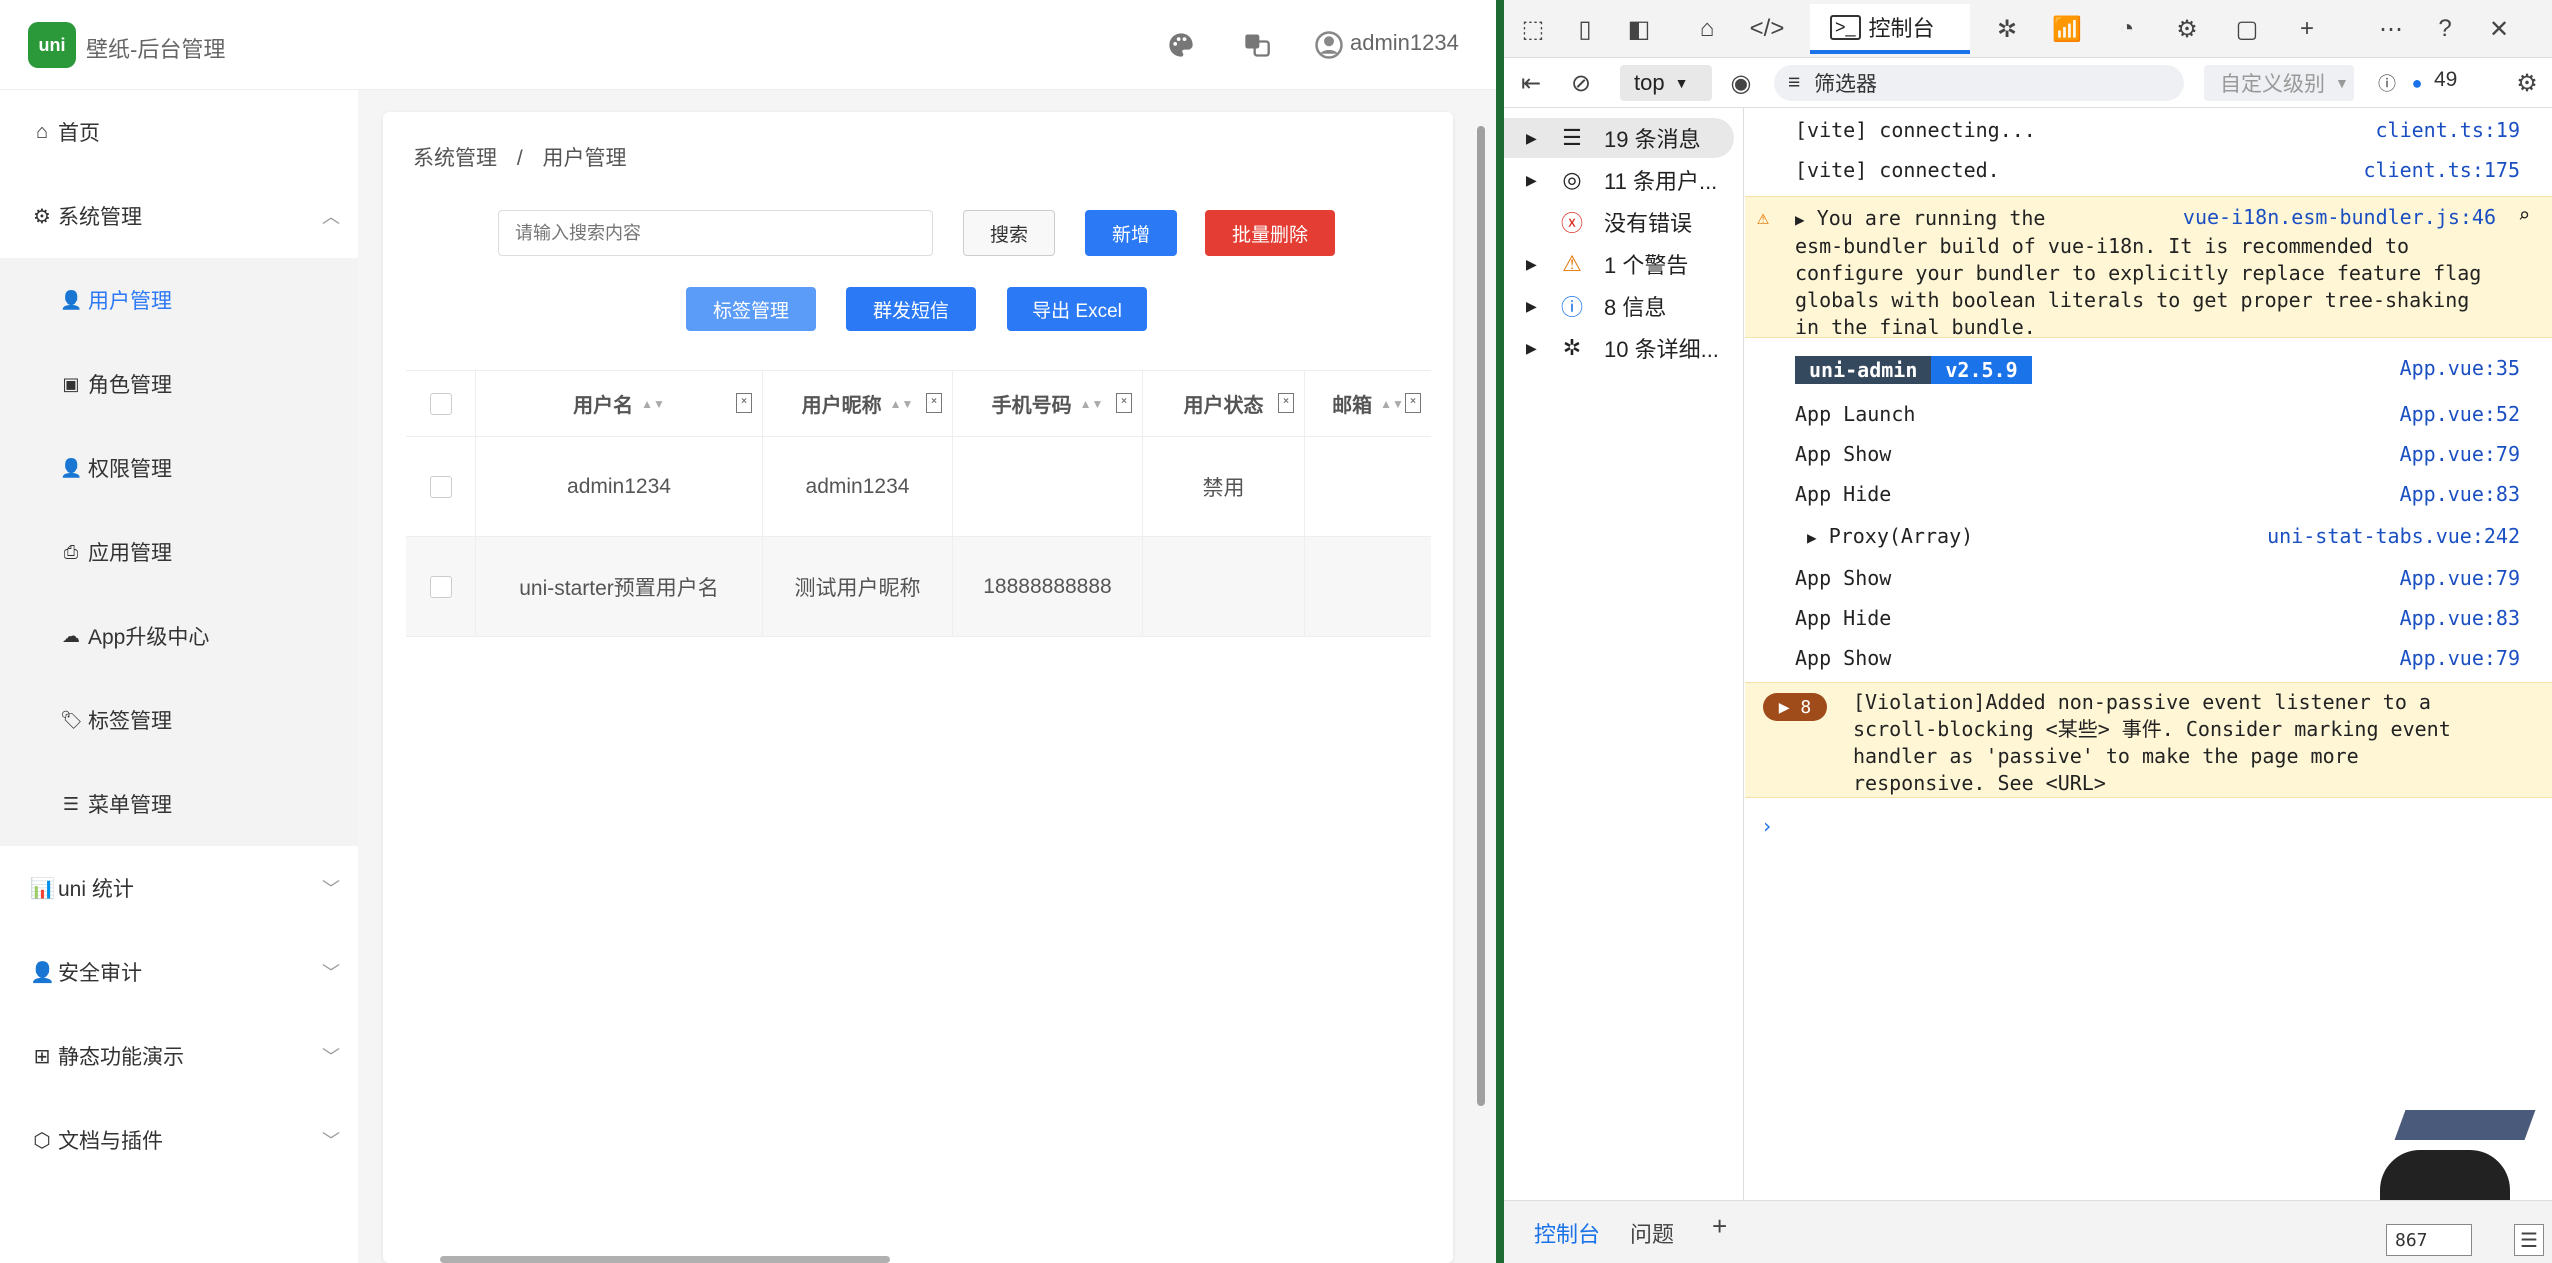 This screenshot has height=1263, width=2552. I want to click on drawer-tab-console: 控制台, so click(1567, 1233).